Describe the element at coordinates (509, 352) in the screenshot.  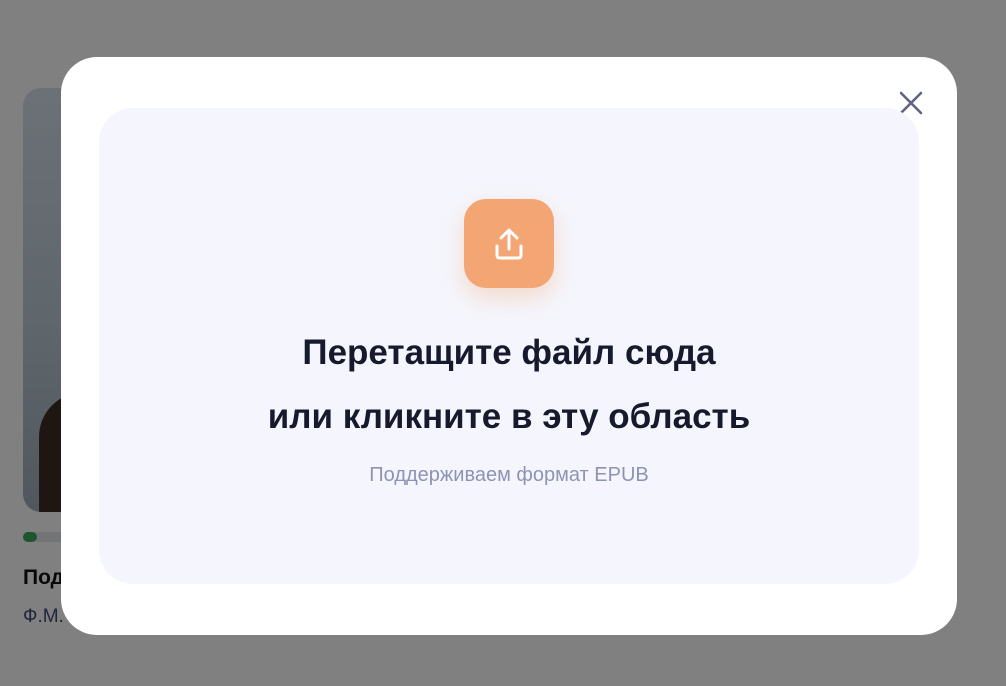
I see `dropzone-title-line1: Перетащите файл сюда` at that location.